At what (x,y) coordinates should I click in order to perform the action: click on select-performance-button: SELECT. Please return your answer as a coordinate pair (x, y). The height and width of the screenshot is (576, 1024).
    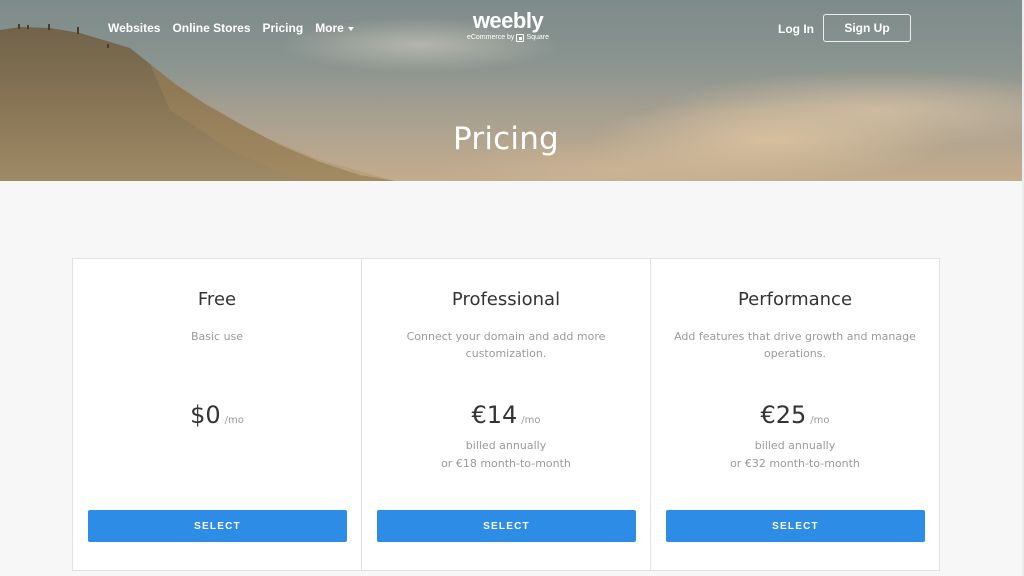
    Looking at the image, I should click on (795, 526).